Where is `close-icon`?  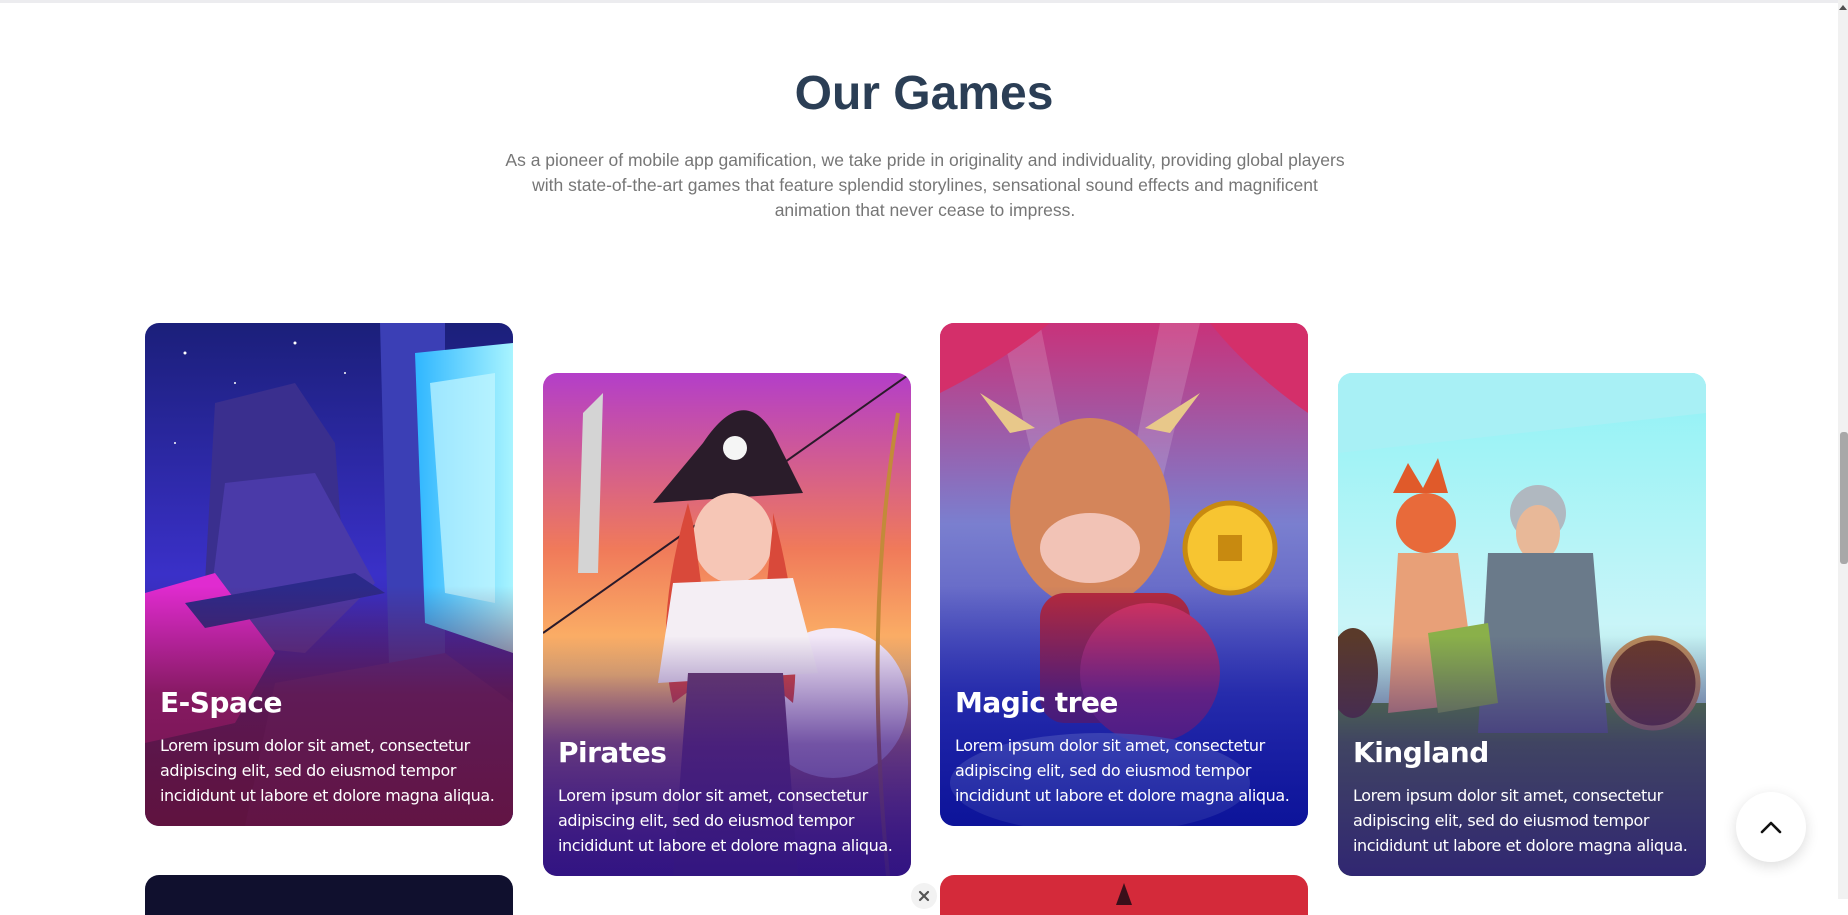
close-icon is located at coordinates (924, 896).